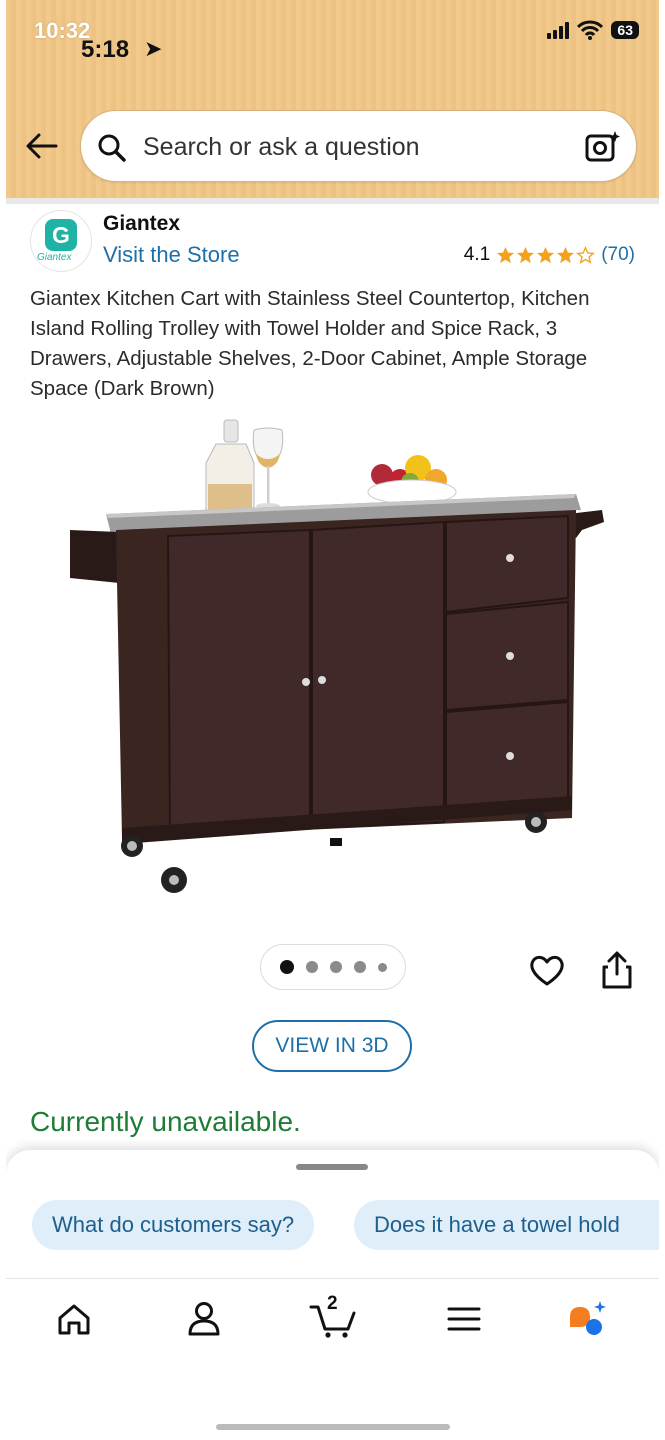 The height and width of the screenshot is (1440, 665). Describe the element at coordinates (506, 1225) in the screenshot. I see `suggestion-chip: Does it have a towel hold` at that location.